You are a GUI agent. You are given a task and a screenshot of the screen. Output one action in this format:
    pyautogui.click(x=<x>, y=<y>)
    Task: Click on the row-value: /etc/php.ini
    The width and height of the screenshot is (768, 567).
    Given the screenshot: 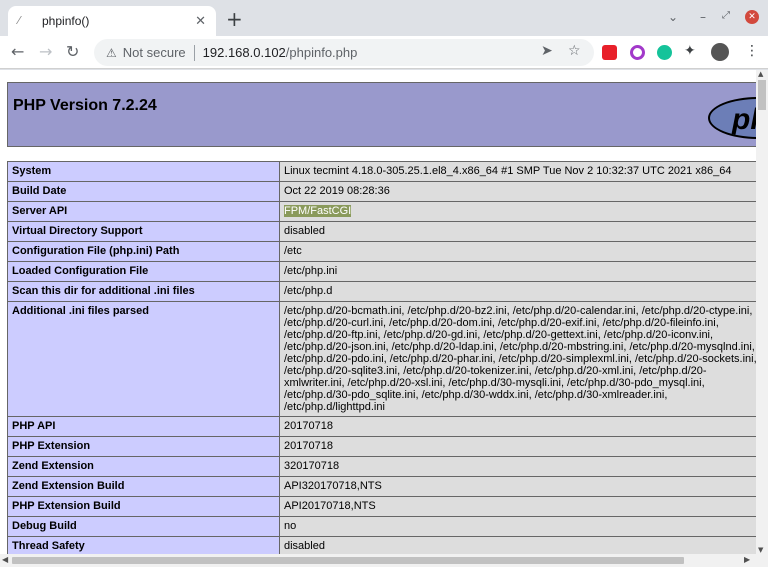 What is the action you would take?
    pyautogui.click(x=517, y=271)
    